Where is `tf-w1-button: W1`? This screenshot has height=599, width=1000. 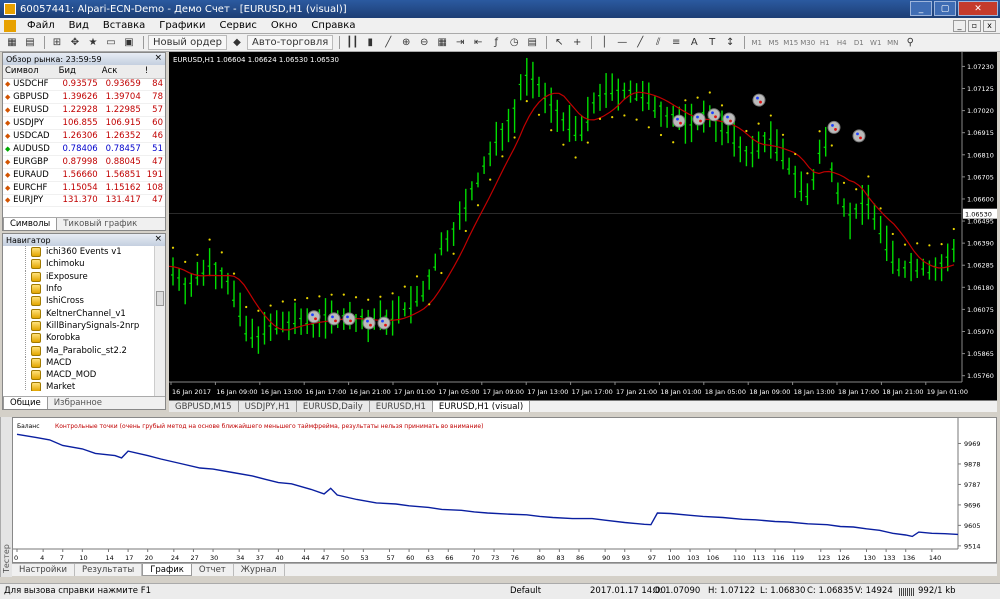
tf-w1-button: W1 is located at coordinates (875, 42).